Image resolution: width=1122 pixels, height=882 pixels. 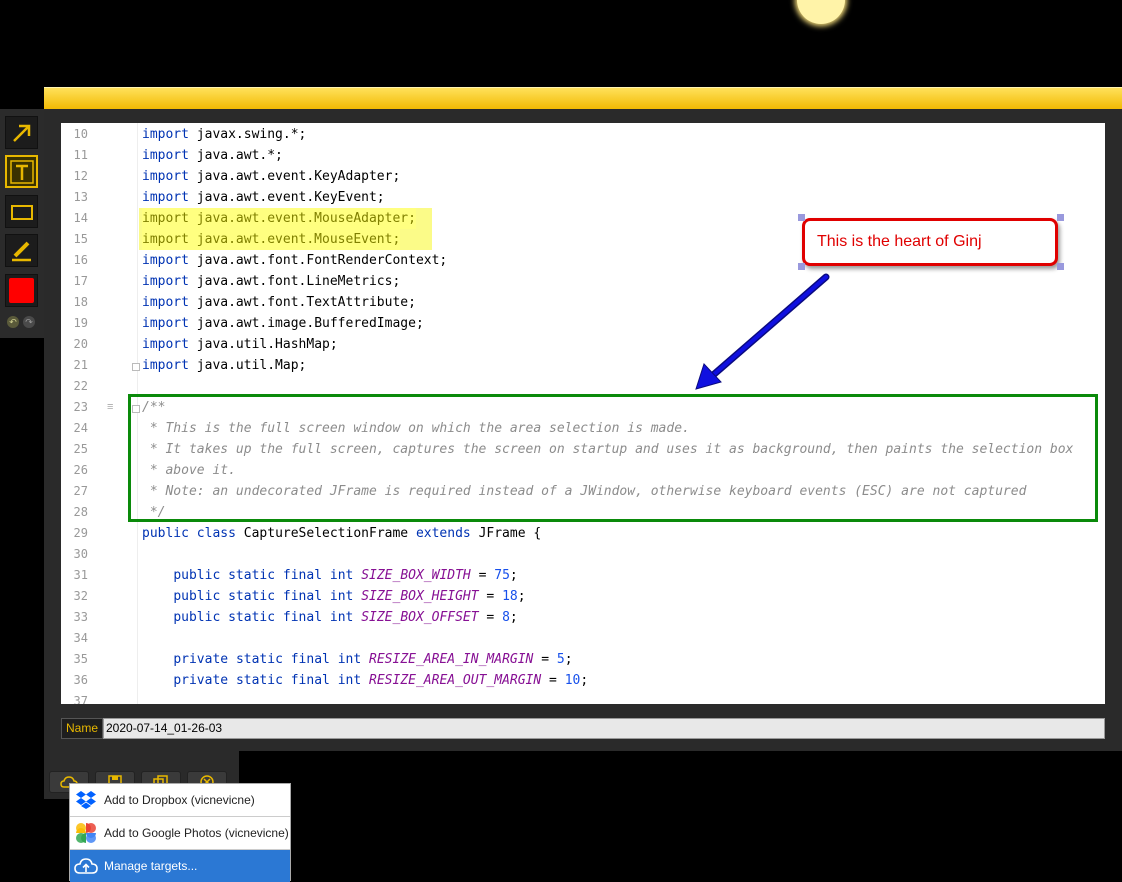 What do you see at coordinates (80, 617) in the screenshot?
I see `line-number: 33` at bounding box center [80, 617].